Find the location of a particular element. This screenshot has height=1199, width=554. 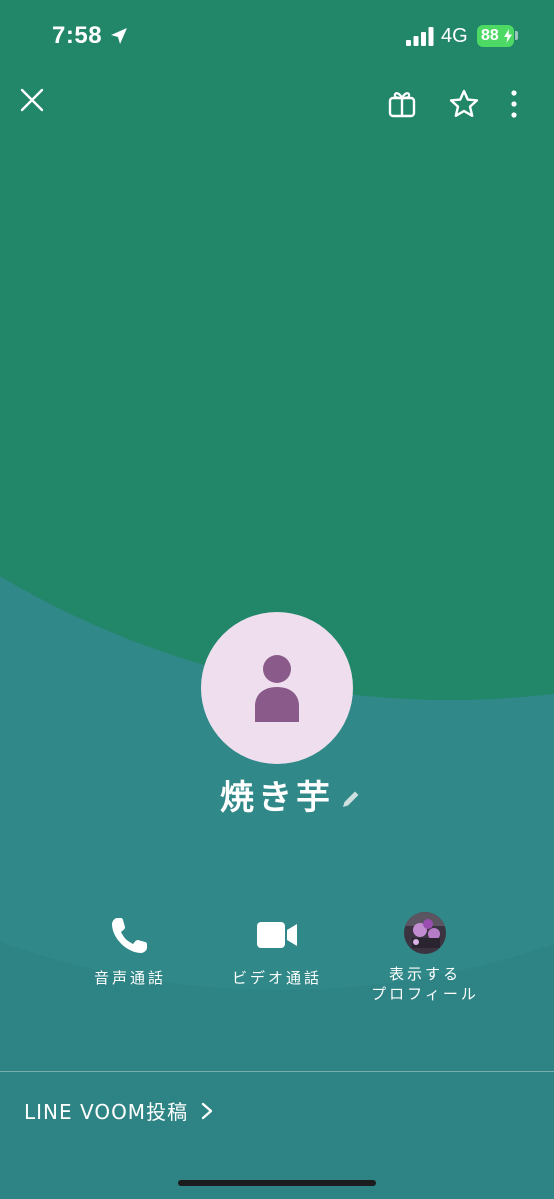

line-voom-label: LINE VOOM投稿 is located at coordinates (106, 1112).